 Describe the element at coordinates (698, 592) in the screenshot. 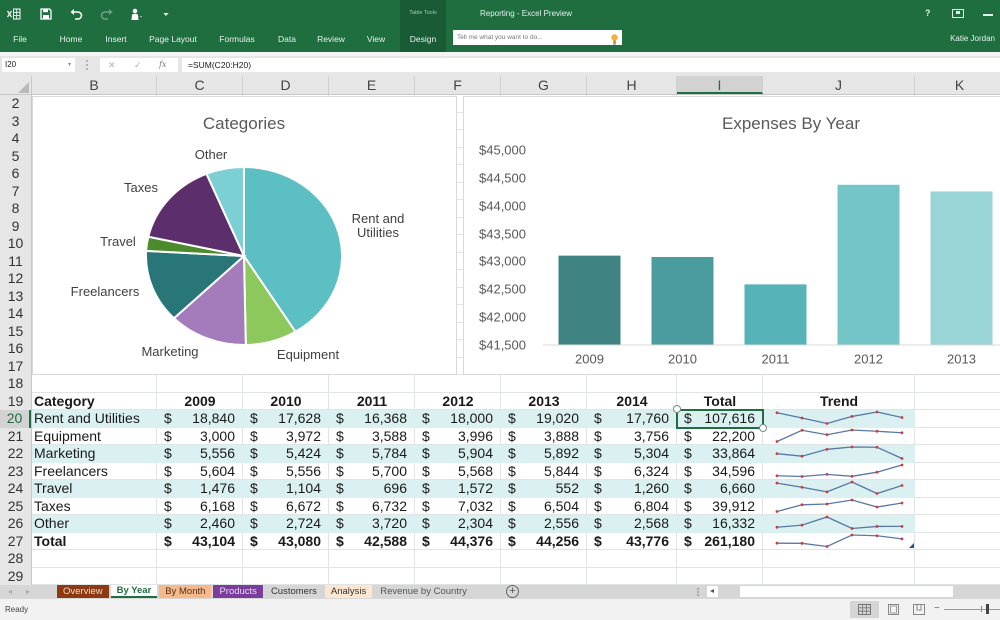

I see `tab-split-handle` at that location.